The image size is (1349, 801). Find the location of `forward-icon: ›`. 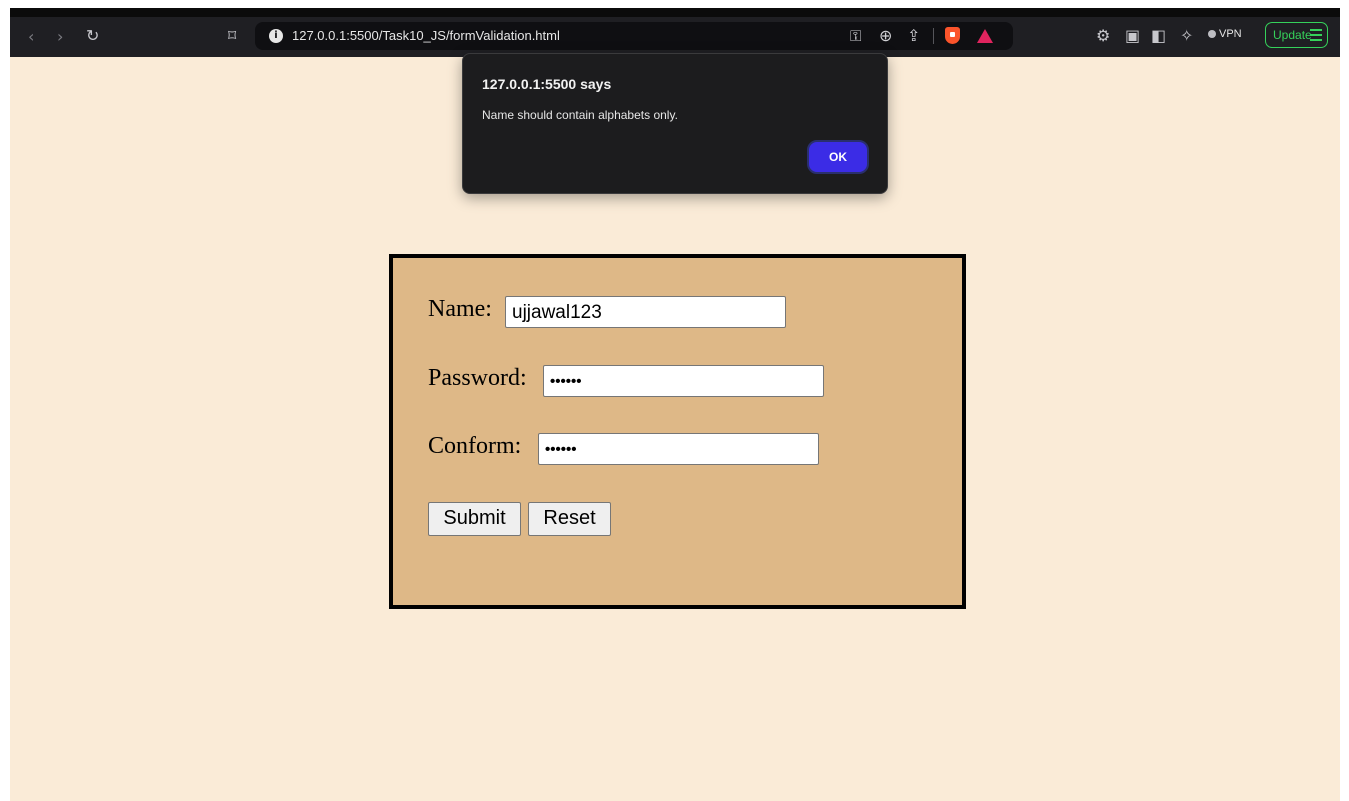

forward-icon: › is located at coordinates (60, 37).